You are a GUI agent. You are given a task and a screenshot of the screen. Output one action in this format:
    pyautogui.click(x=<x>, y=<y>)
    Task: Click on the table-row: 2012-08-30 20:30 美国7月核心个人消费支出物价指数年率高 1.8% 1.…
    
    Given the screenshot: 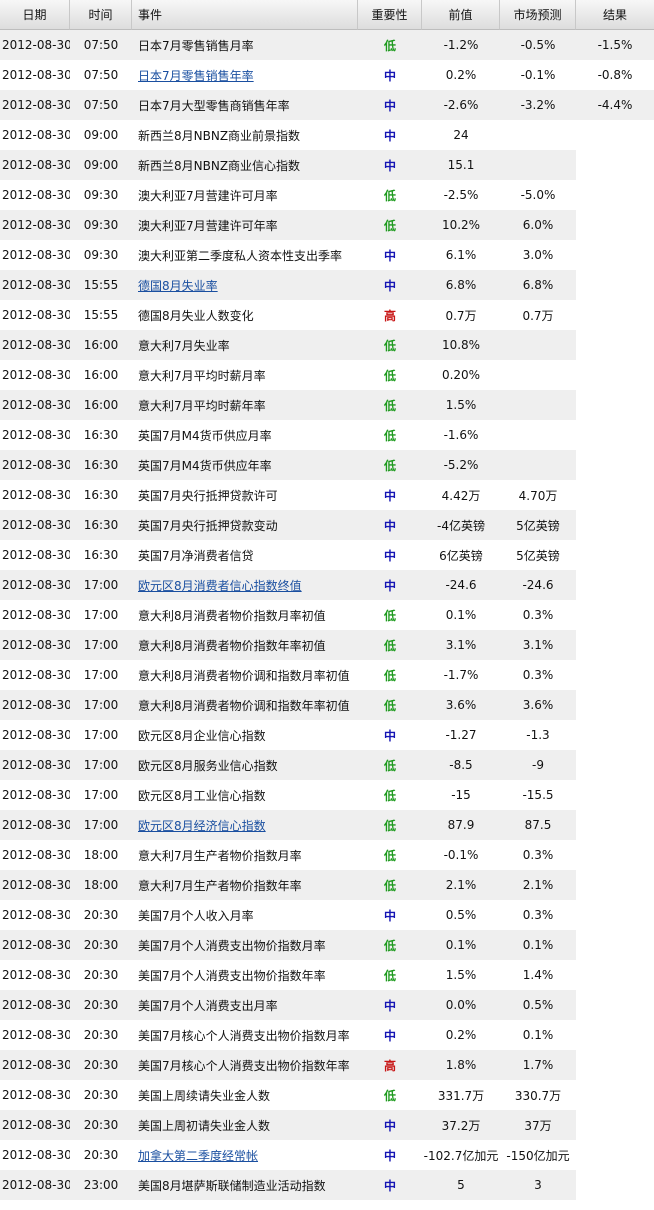 What is the action you would take?
    pyautogui.click(x=327, y=1065)
    